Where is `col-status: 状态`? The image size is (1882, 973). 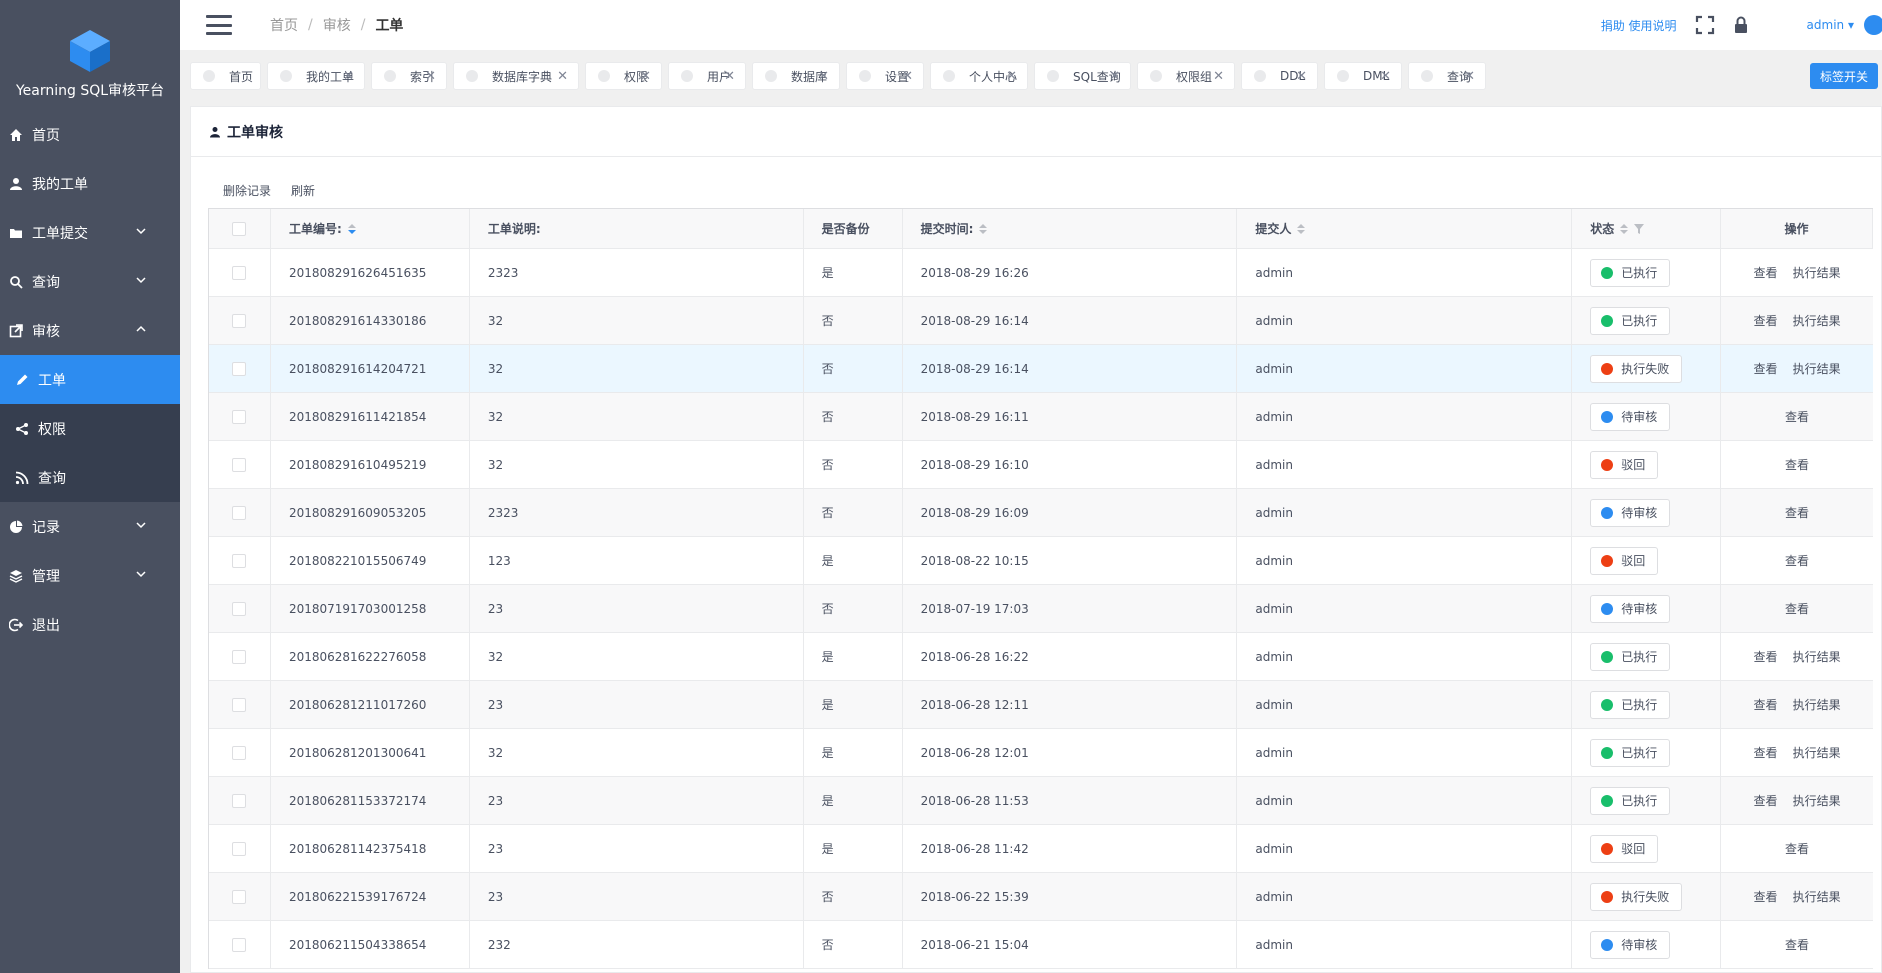
col-status: 状态 is located at coordinates (1647, 228).